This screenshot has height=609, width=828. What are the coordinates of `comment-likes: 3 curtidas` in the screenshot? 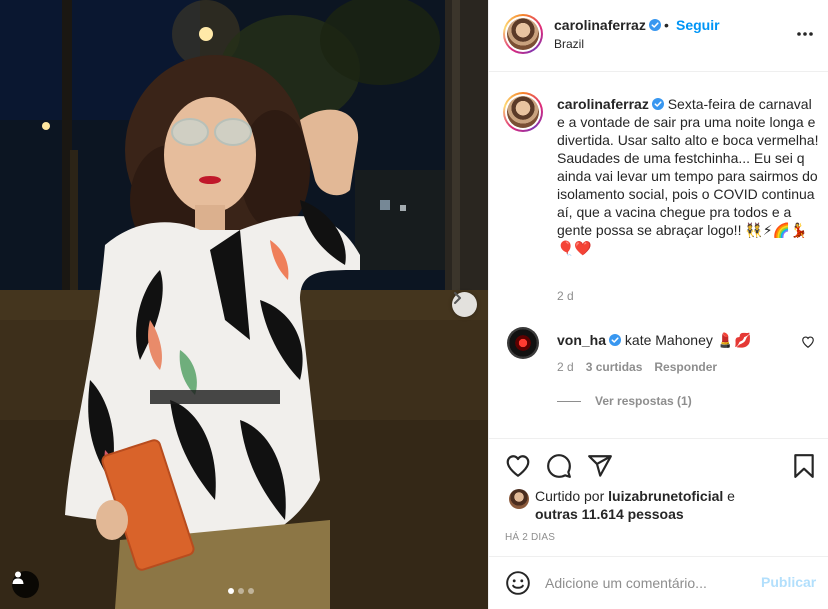 It's located at (614, 367).